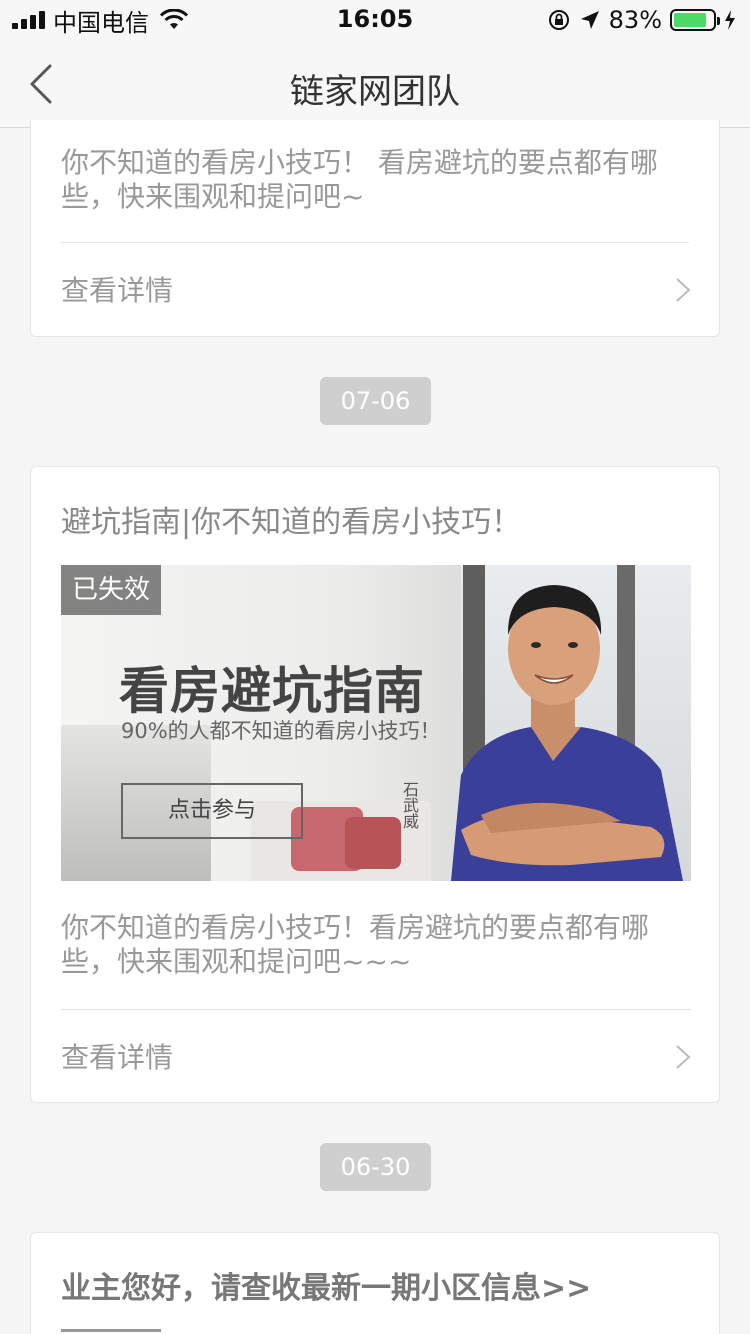  What do you see at coordinates (690, 20) in the screenshot?
I see `battery-fill` at bounding box center [690, 20].